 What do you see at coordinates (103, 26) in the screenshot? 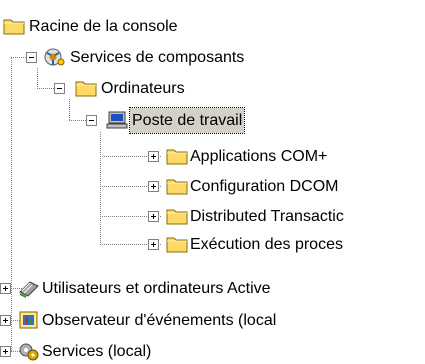
I see `tree-node-root-label: Racine de la console` at bounding box center [103, 26].